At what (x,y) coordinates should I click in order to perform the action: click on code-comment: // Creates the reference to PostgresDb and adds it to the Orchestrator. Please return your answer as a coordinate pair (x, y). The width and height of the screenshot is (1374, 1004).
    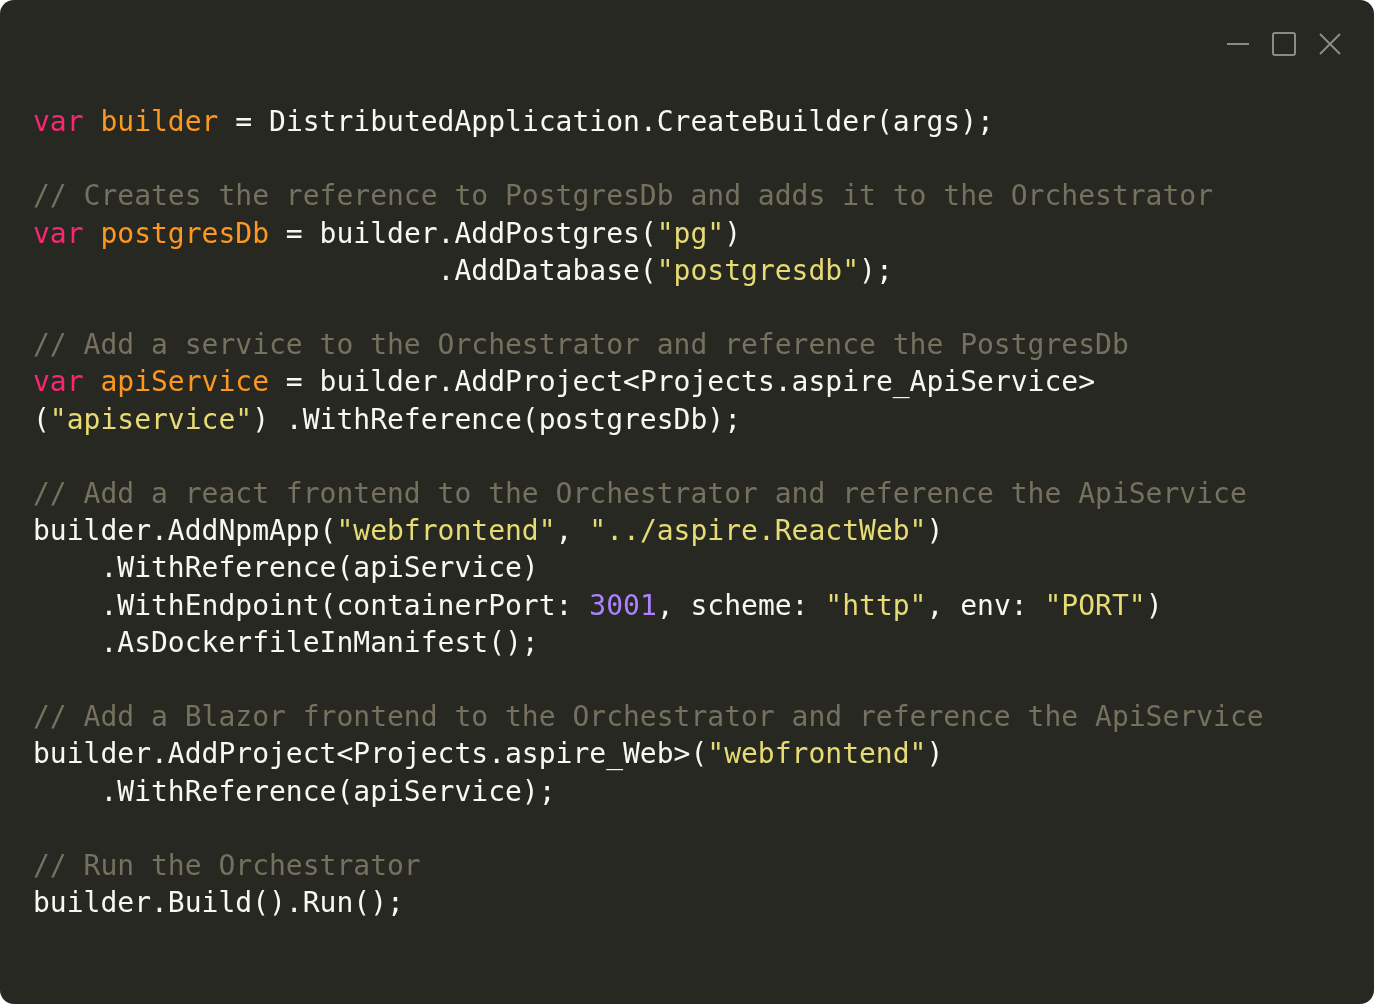
    Looking at the image, I should click on (623, 196).